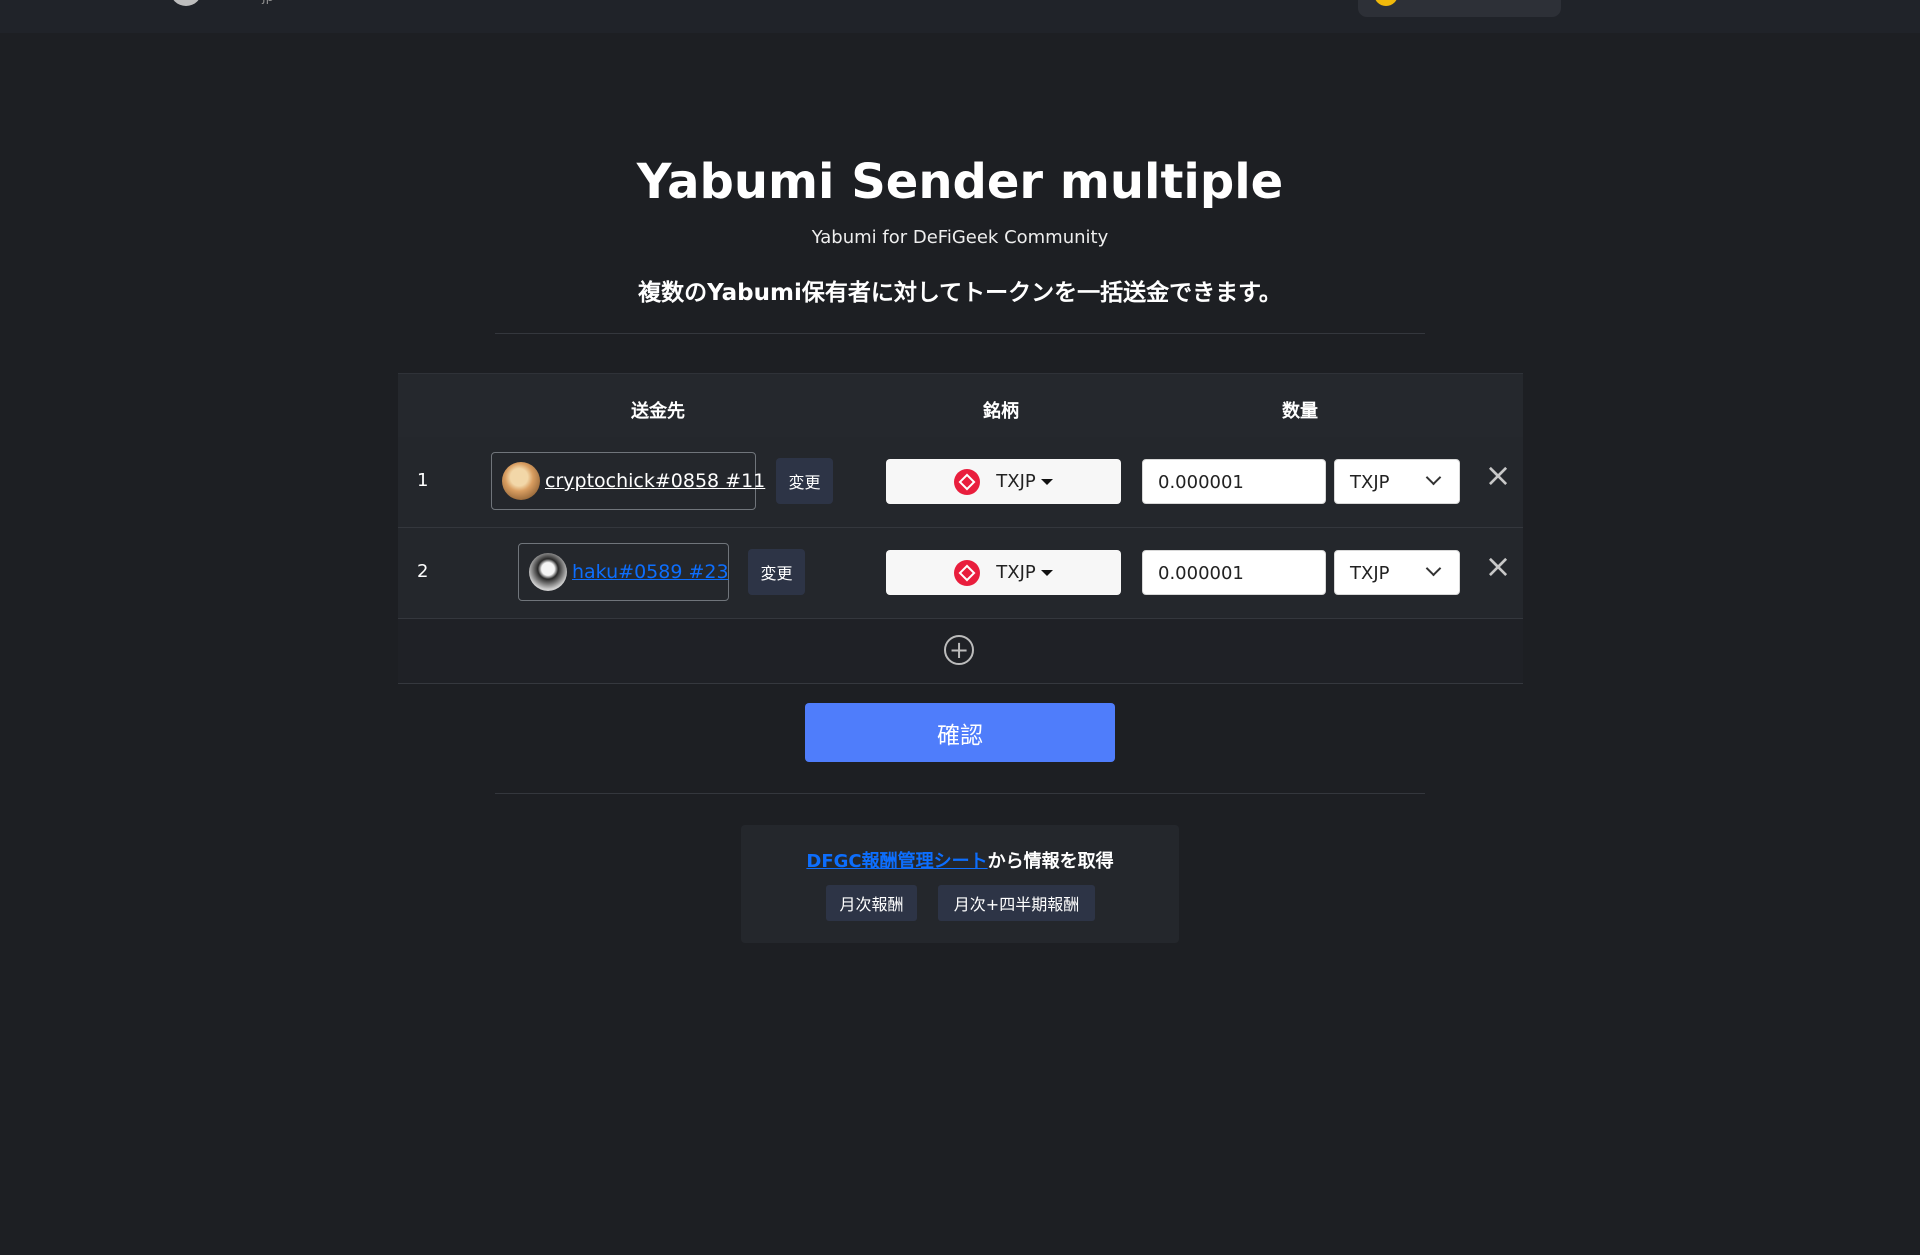  Describe the element at coordinates (1001, 411) in the screenshot. I see `column-token: 銘柄` at that location.